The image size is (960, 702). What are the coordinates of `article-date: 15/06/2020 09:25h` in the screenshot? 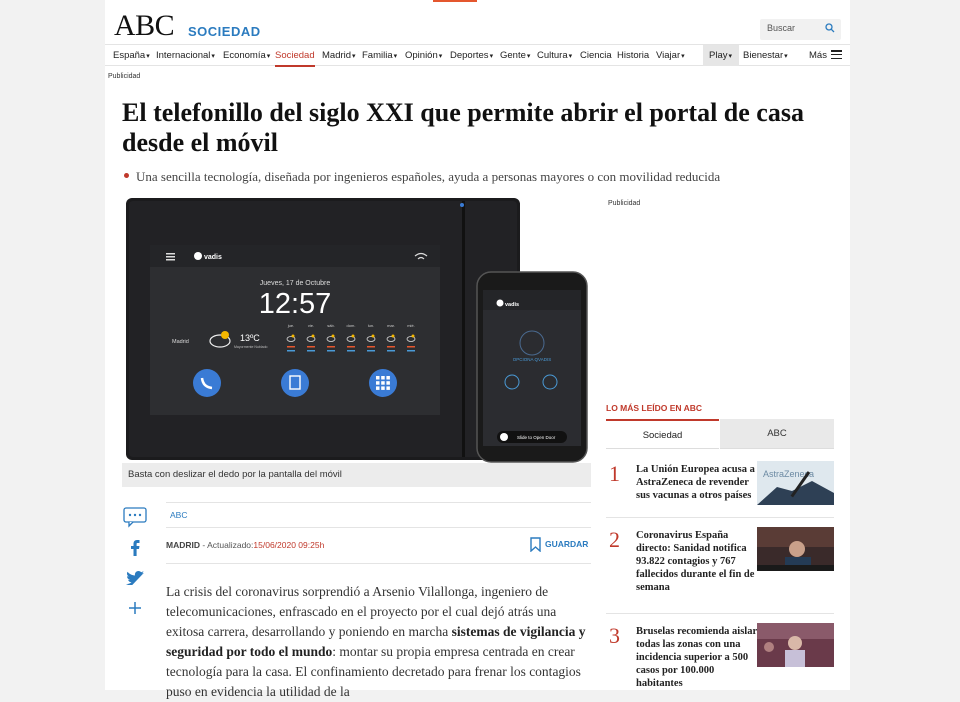 It's located at (289, 545).